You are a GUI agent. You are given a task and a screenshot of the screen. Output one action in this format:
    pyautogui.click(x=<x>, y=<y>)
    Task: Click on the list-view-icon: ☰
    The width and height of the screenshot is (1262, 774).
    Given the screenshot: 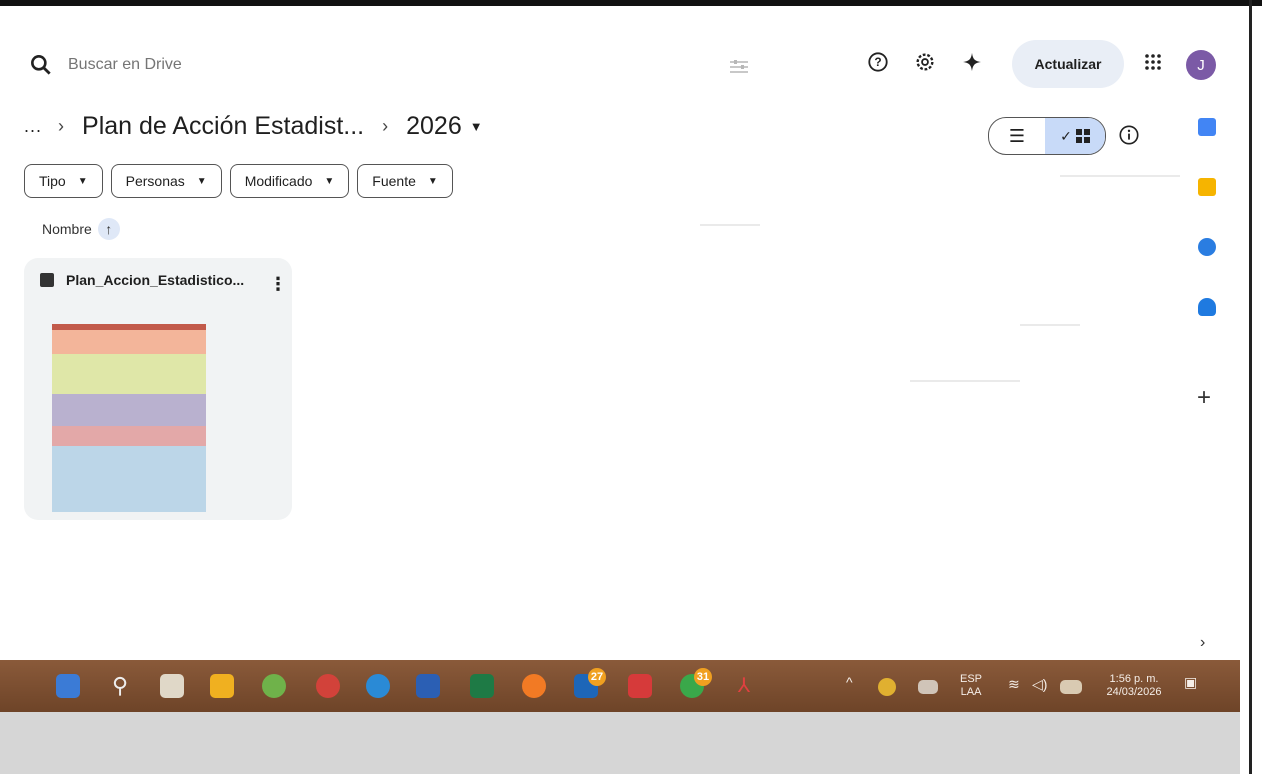 What is the action you would take?
    pyautogui.click(x=1017, y=135)
    